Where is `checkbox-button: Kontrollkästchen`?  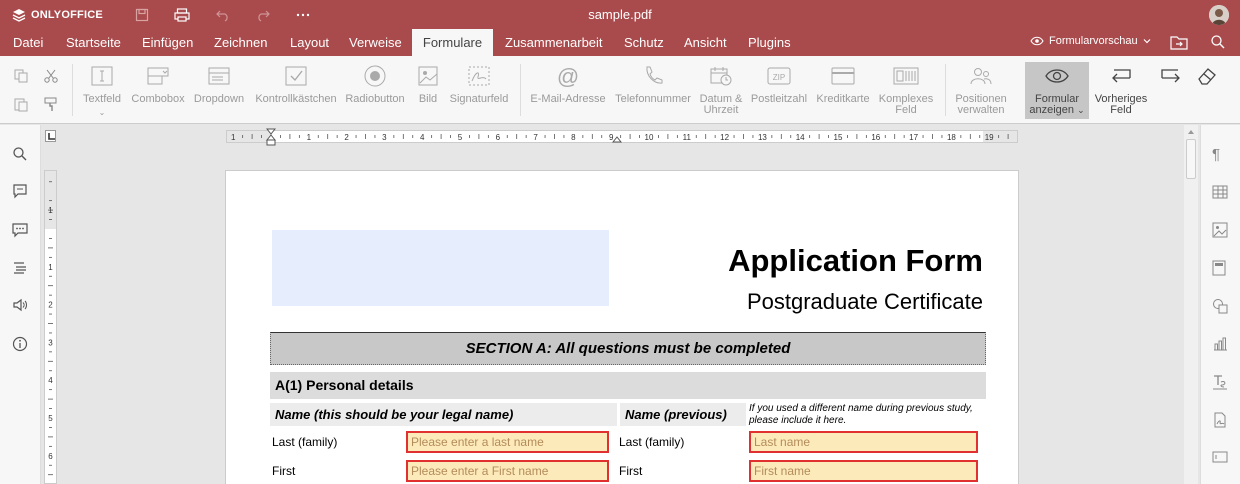 checkbox-button: Kontrollkästchen is located at coordinates (296, 84).